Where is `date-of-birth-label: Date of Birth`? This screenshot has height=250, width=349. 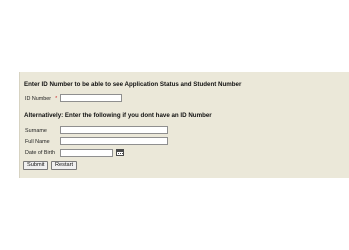
date-of-birth-label: Date of Birth is located at coordinates (40, 153).